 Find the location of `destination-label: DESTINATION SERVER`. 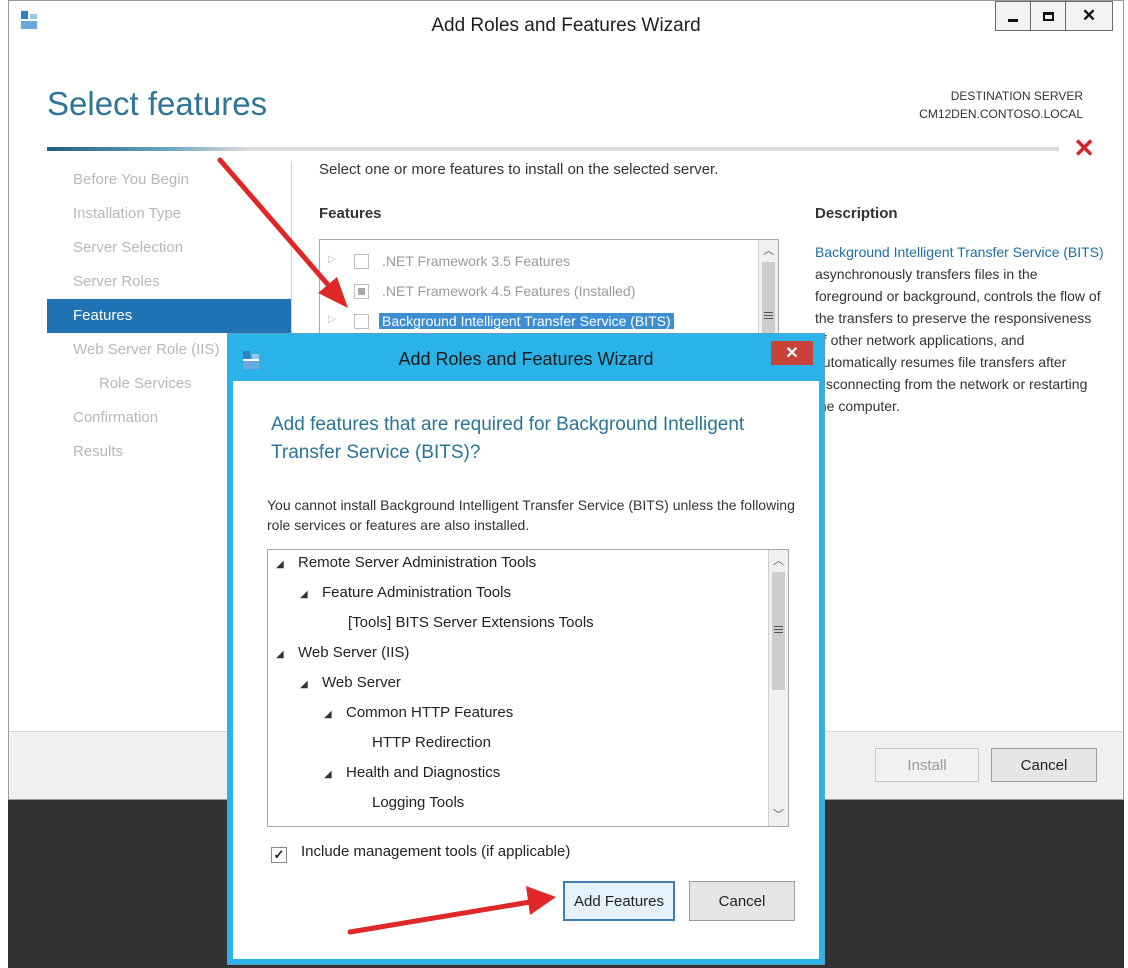

destination-label: DESTINATION SERVER is located at coordinates (1016, 96).